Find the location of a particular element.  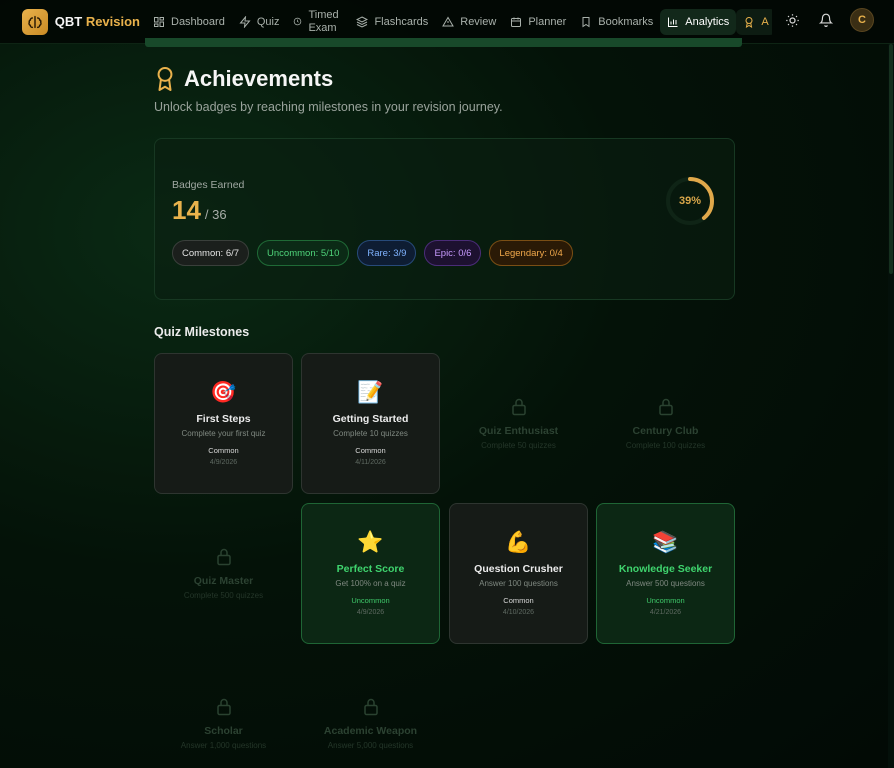

badge-emoji-icon: 📚 is located at coordinates (665, 542).